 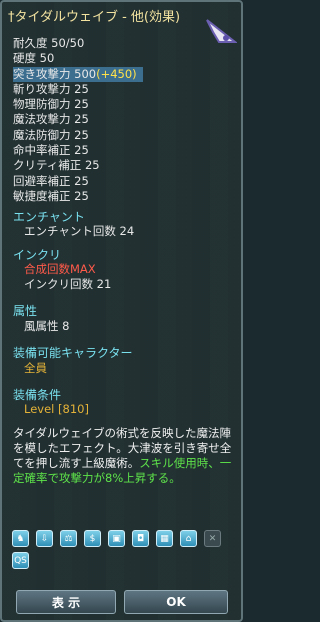 I want to click on stat-thrust-attack: 突き攻撃力 500(+450), so click(x=78, y=74).